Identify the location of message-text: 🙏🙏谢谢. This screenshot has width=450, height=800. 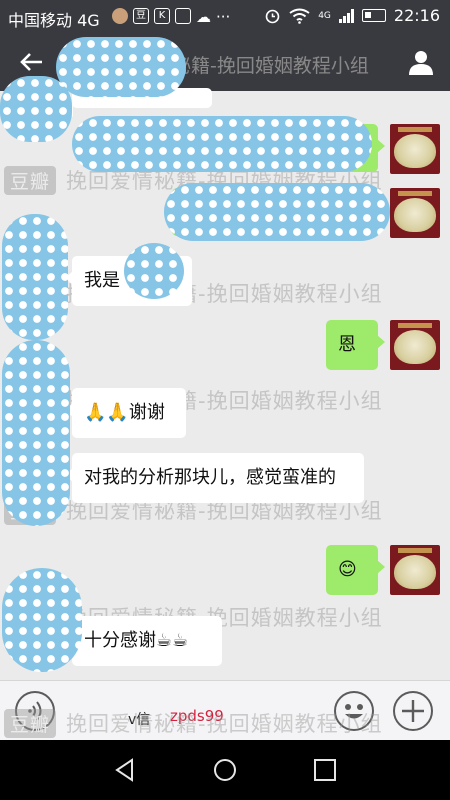
(124, 412).